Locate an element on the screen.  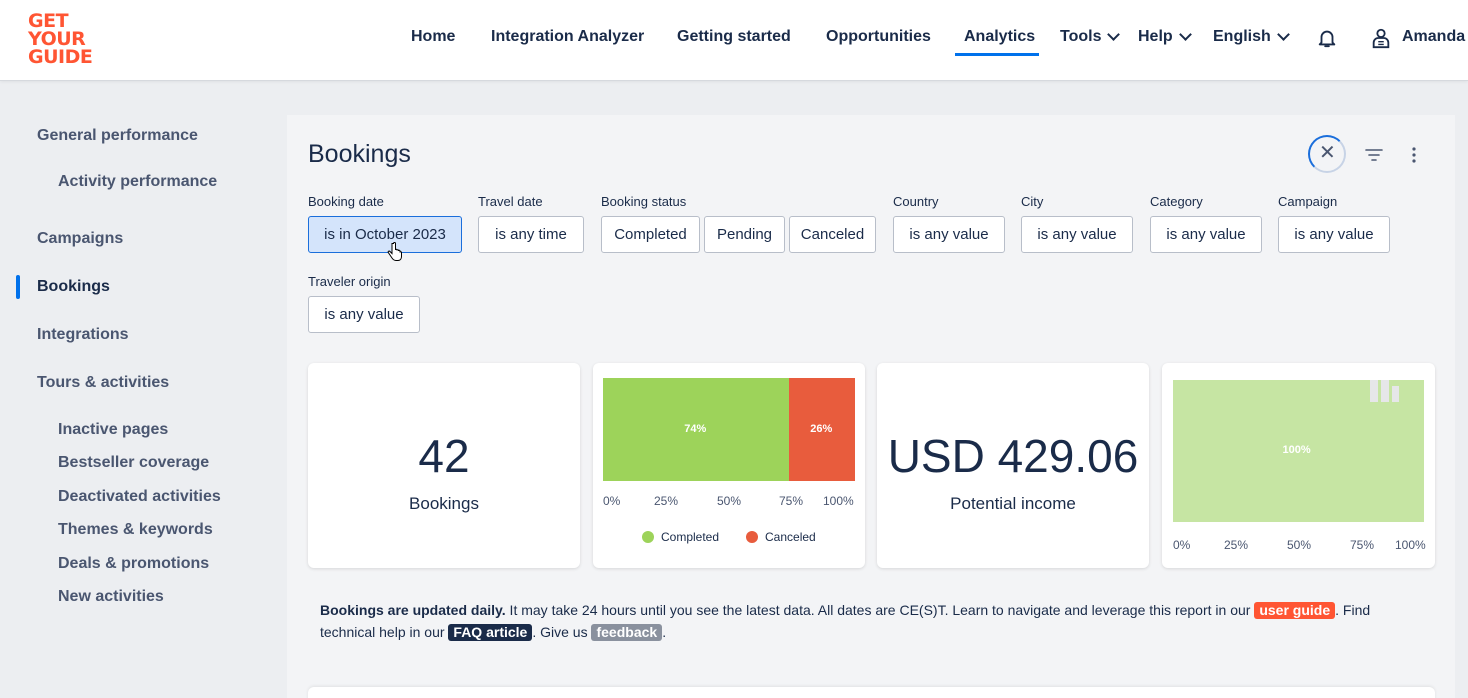
sidebar-item-themes-keywords: Themes & keywords is located at coordinates (135, 530).